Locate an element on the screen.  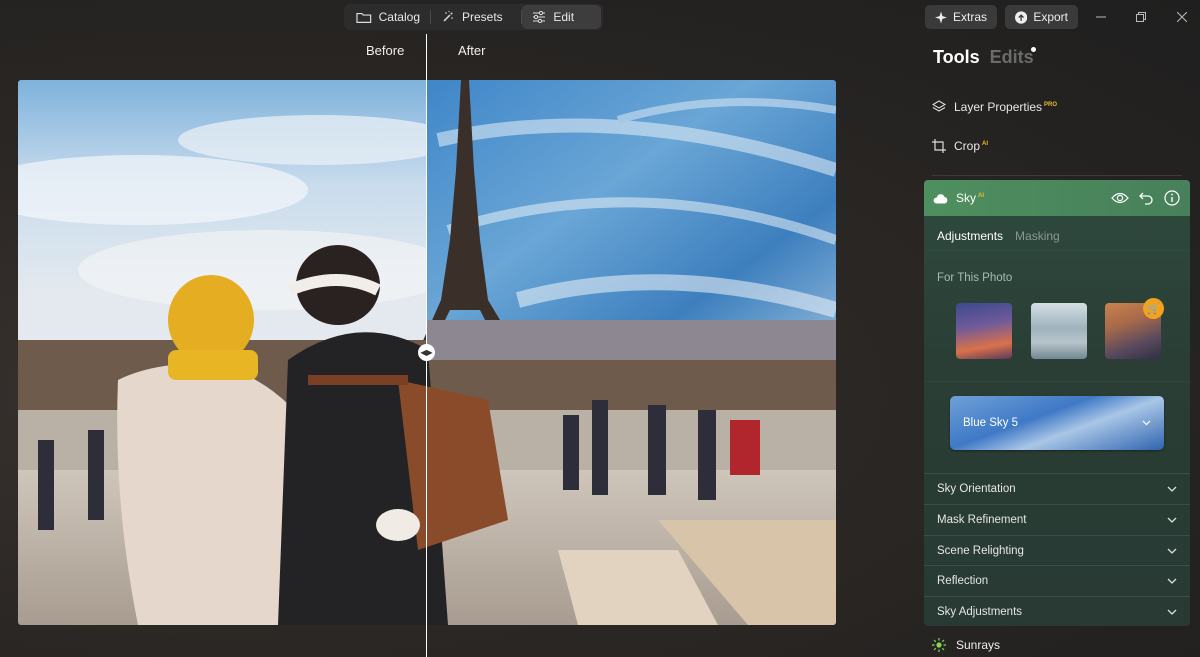
accordion-reflection: Reflection is located at coordinates (1057, 580).